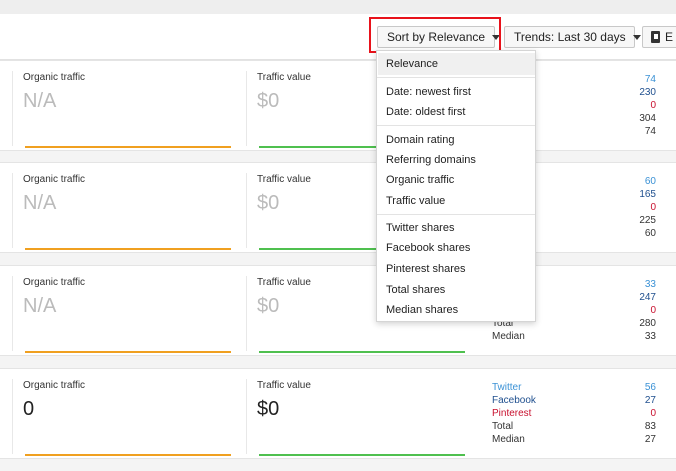 The image size is (676, 471). I want to click on facebook-count: 230, so click(647, 92).